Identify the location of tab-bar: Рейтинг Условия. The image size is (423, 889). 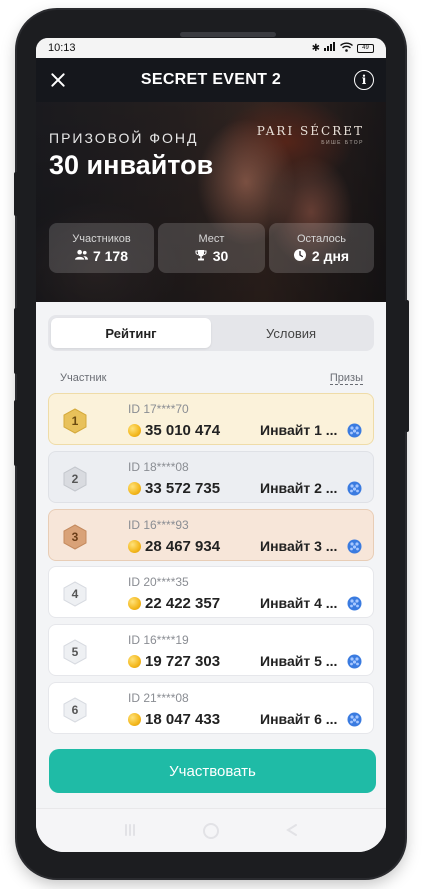
(211, 333).